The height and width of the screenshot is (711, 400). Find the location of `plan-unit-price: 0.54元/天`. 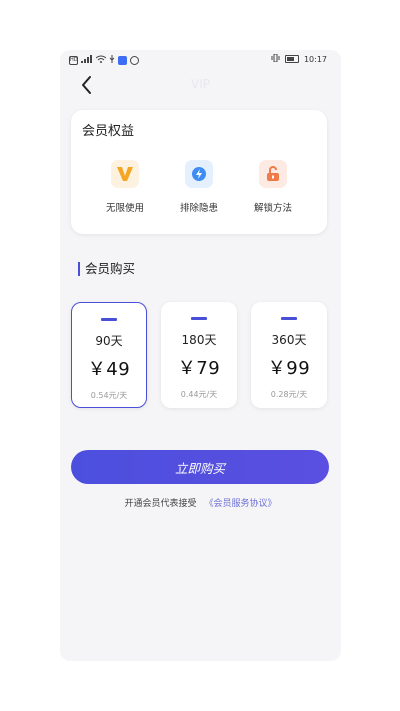

plan-unit-price: 0.54元/天 is located at coordinates (109, 395).